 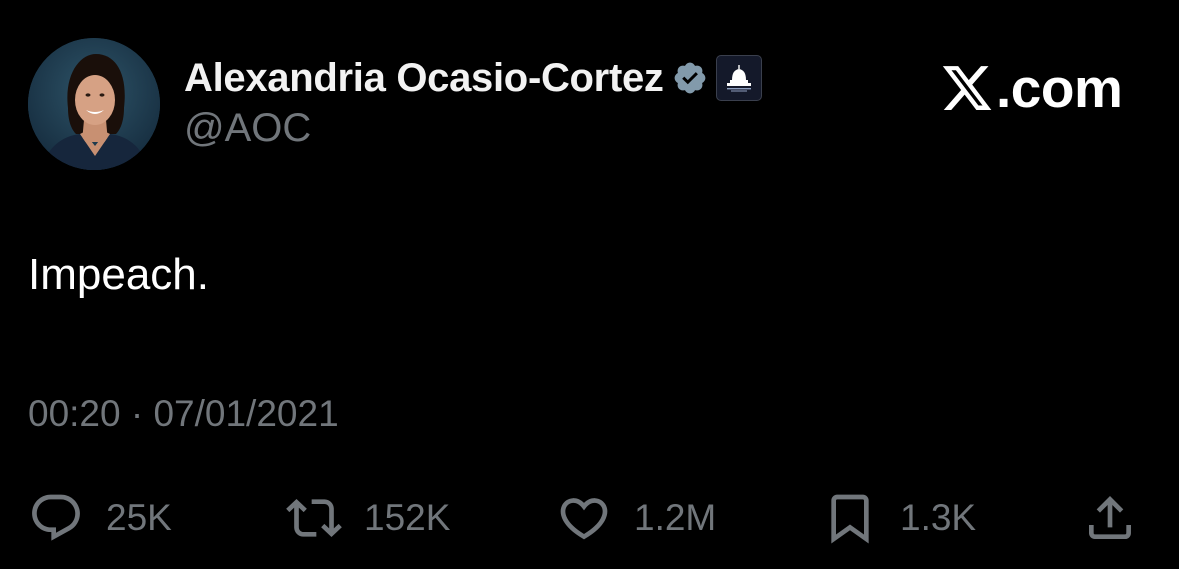 I want to click on avatar, so click(x=94, y=104).